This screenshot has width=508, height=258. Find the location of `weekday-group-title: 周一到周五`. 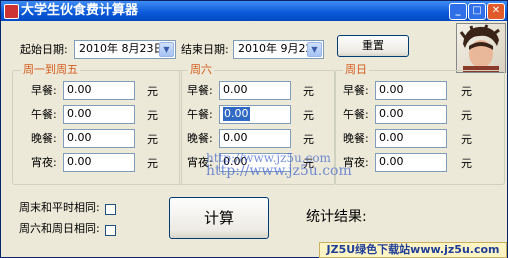

weekday-group-title: 周一到周五 is located at coordinates (50, 70).